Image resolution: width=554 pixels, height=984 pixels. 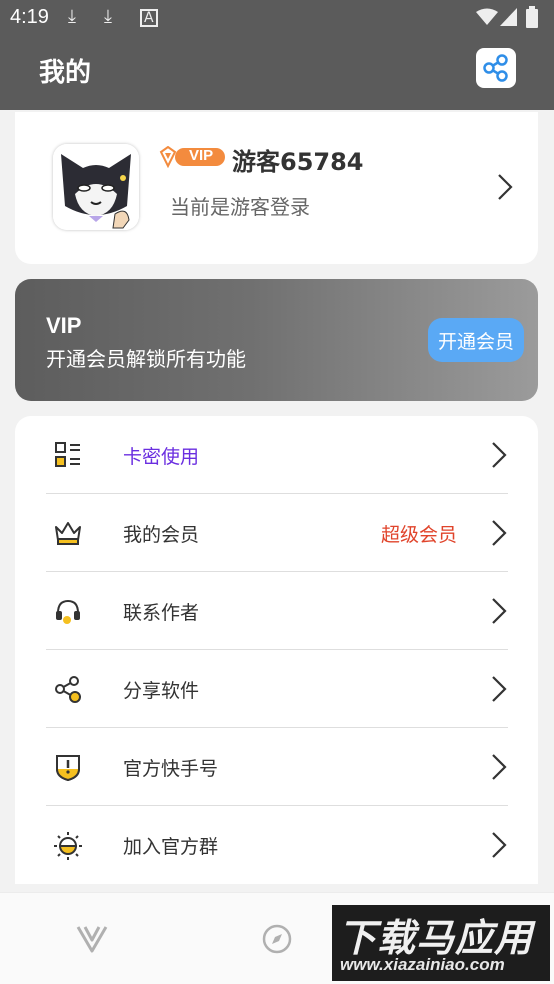 I want to click on menu-item-share-app: 分享软件, so click(x=276, y=689).